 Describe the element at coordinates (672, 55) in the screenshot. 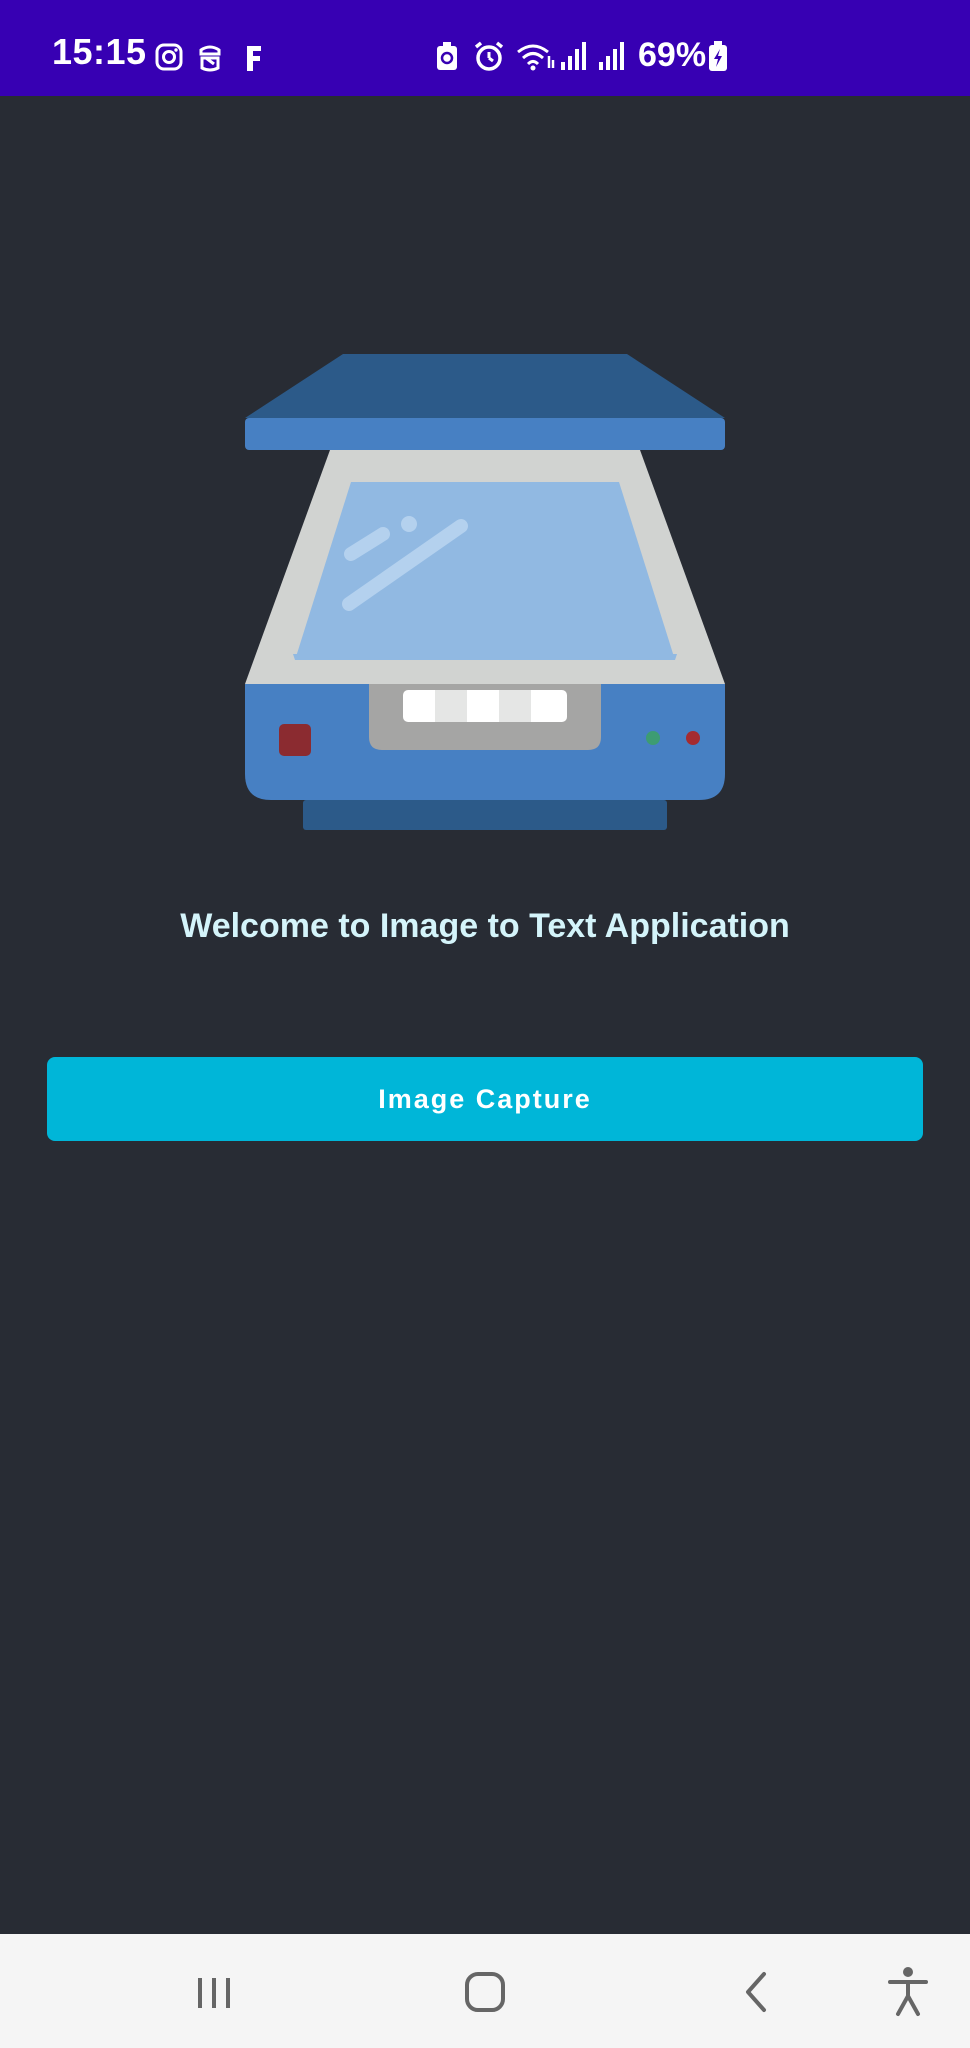

I see `battery-percent: 69%` at that location.